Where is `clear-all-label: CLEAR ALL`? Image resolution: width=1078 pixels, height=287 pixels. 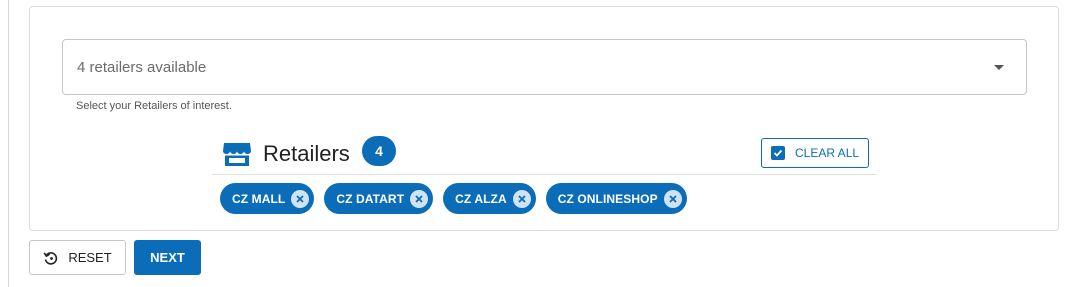
clear-all-label: CLEAR ALL is located at coordinates (827, 153).